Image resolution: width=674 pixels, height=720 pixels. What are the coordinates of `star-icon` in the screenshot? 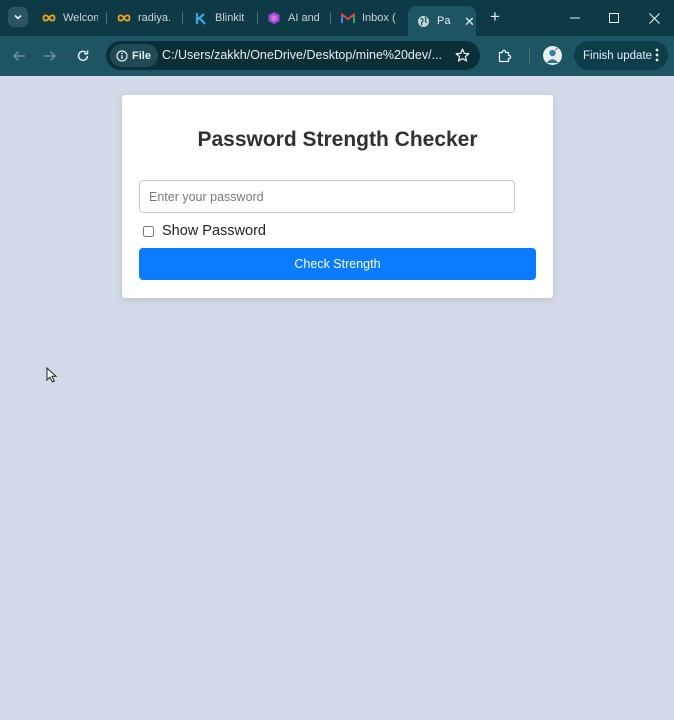 It's located at (462, 55).